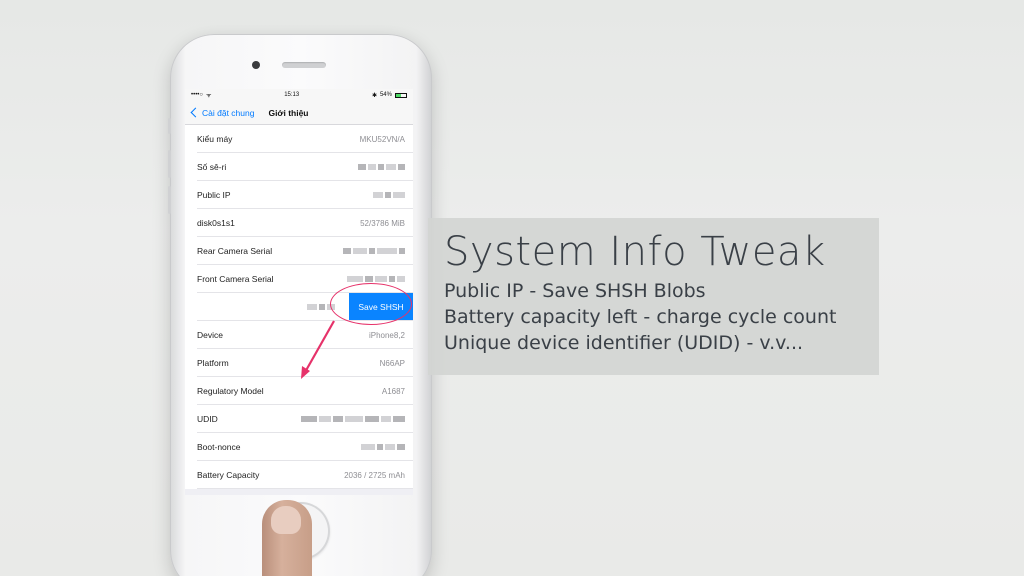 The width and height of the screenshot is (1024, 576). Describe the element at coordinates (228, 475) in the screenshot. I see `row-label: Battery Capacity` at that location.